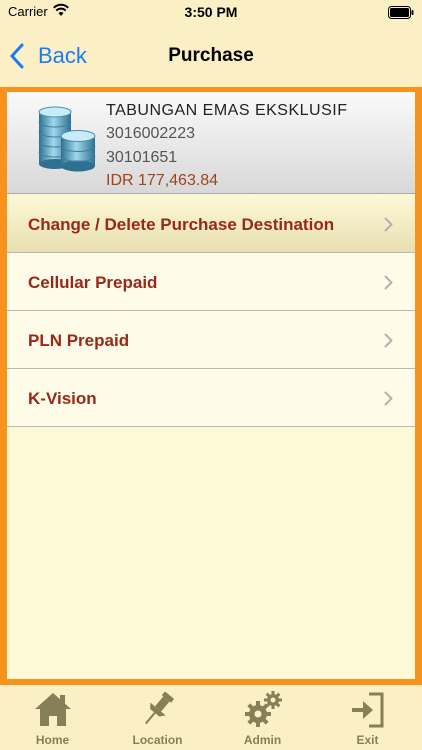  I want to click on tab-label: Admin, so click(262, 740).